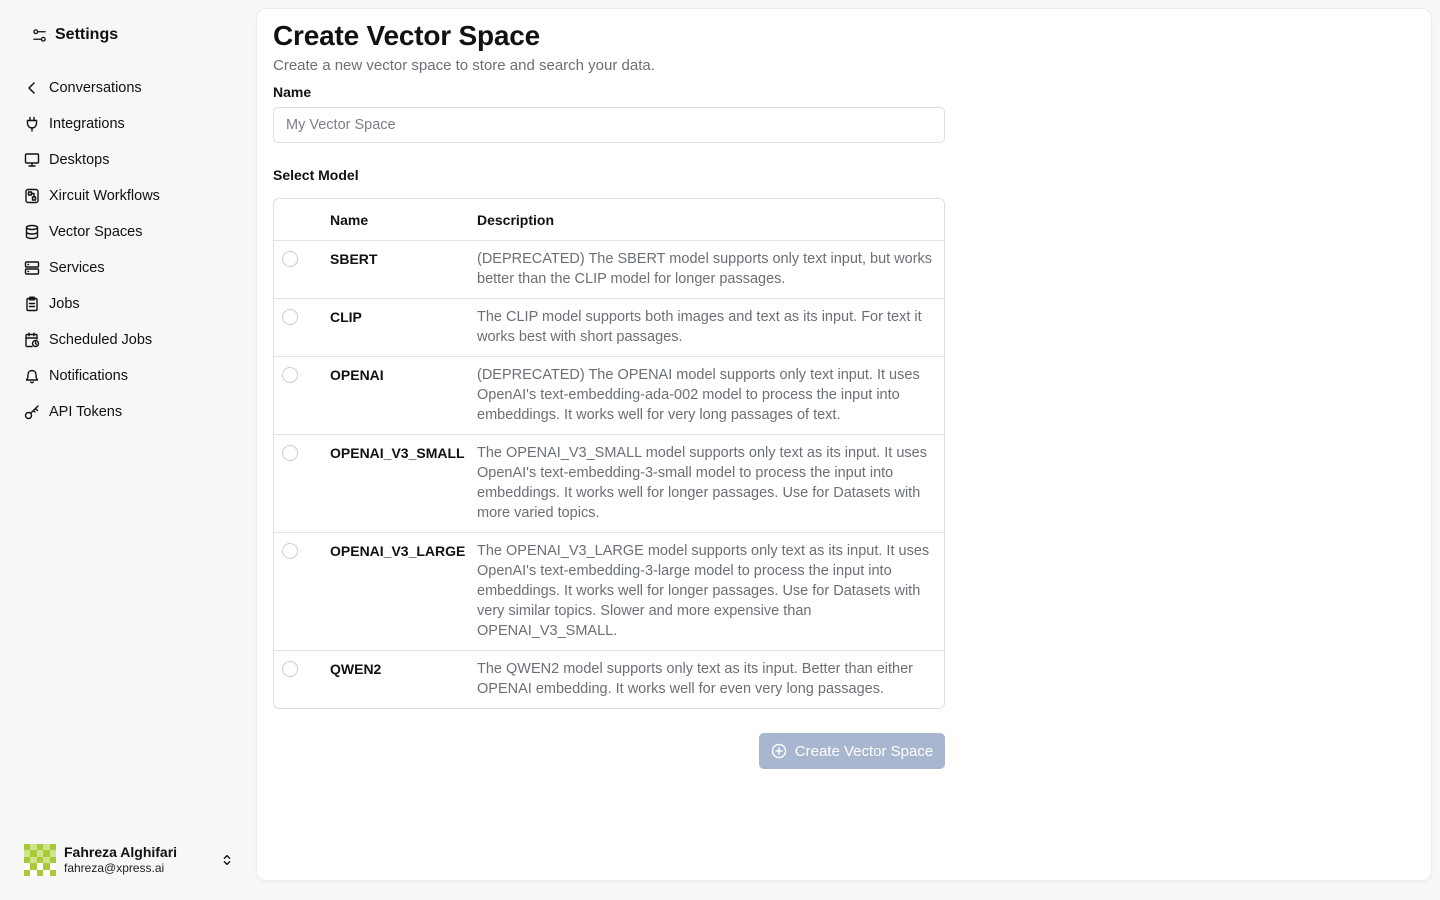 The width and height of the screenshot is (1440, 900). I want to click on model-radio-openai, so click(290, 375).